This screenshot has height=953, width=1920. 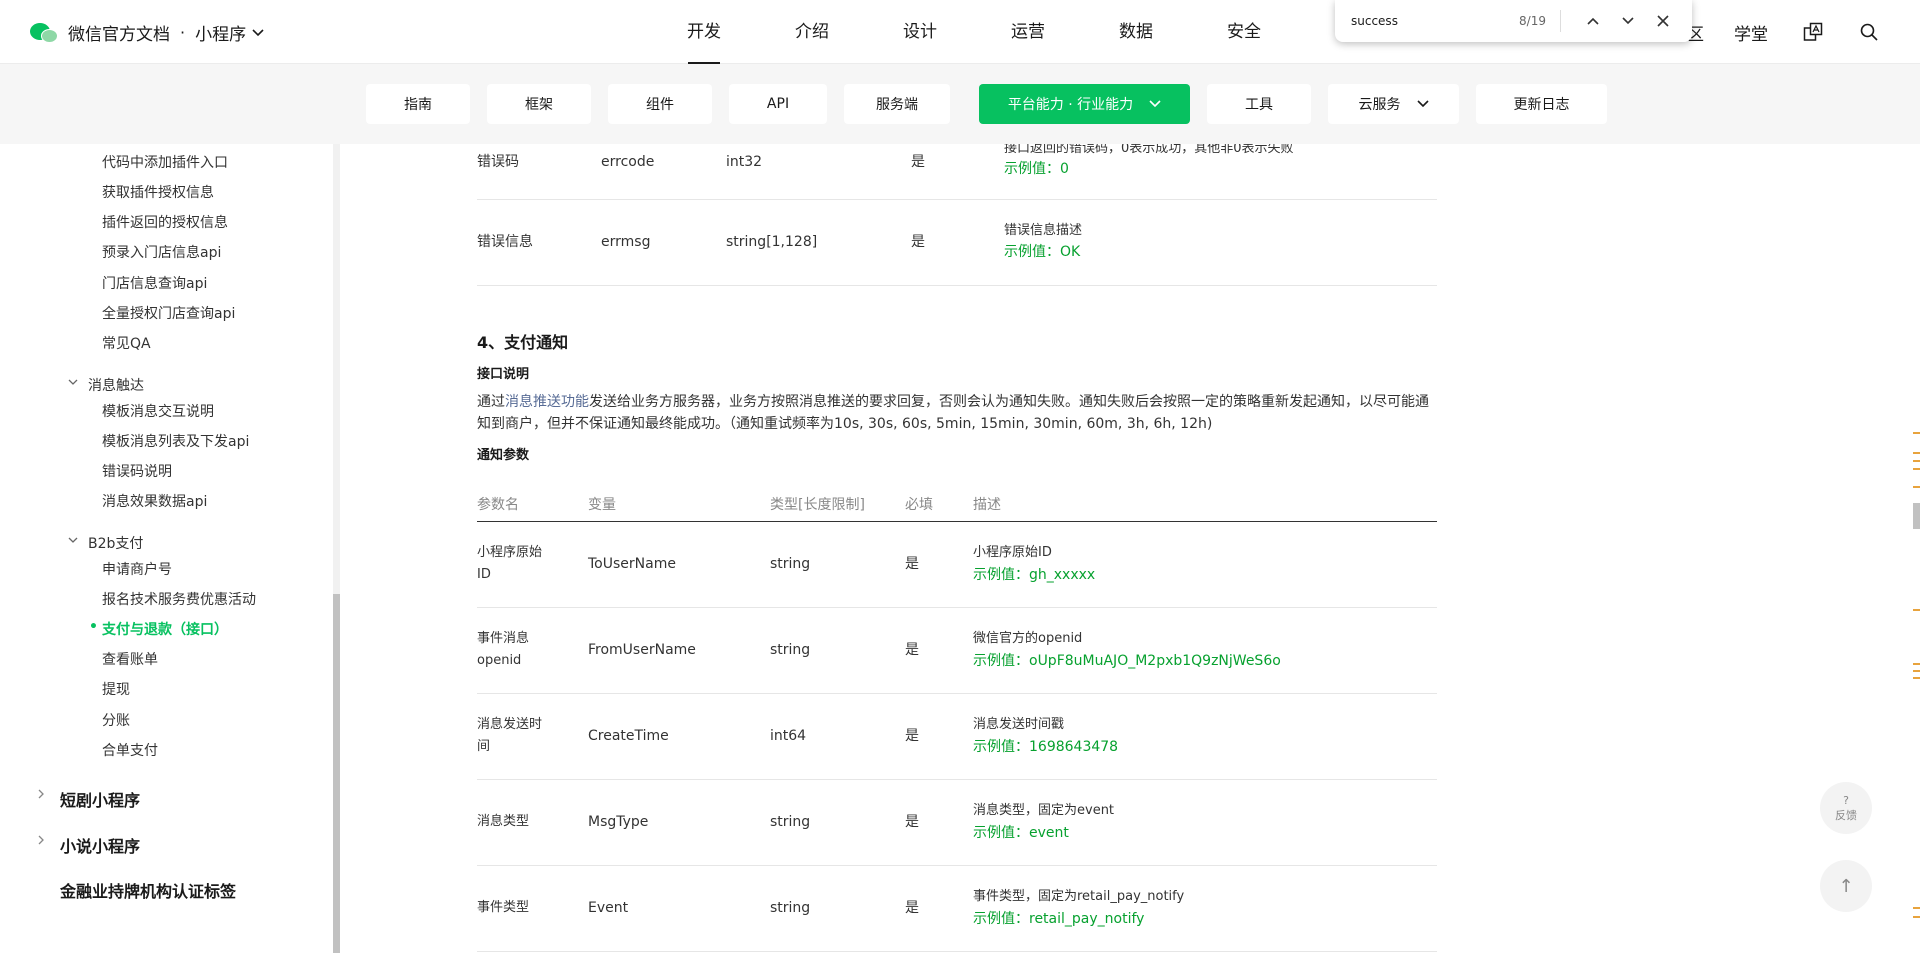 I want to click on param-var: MsgType, so click(x=618, y=822).